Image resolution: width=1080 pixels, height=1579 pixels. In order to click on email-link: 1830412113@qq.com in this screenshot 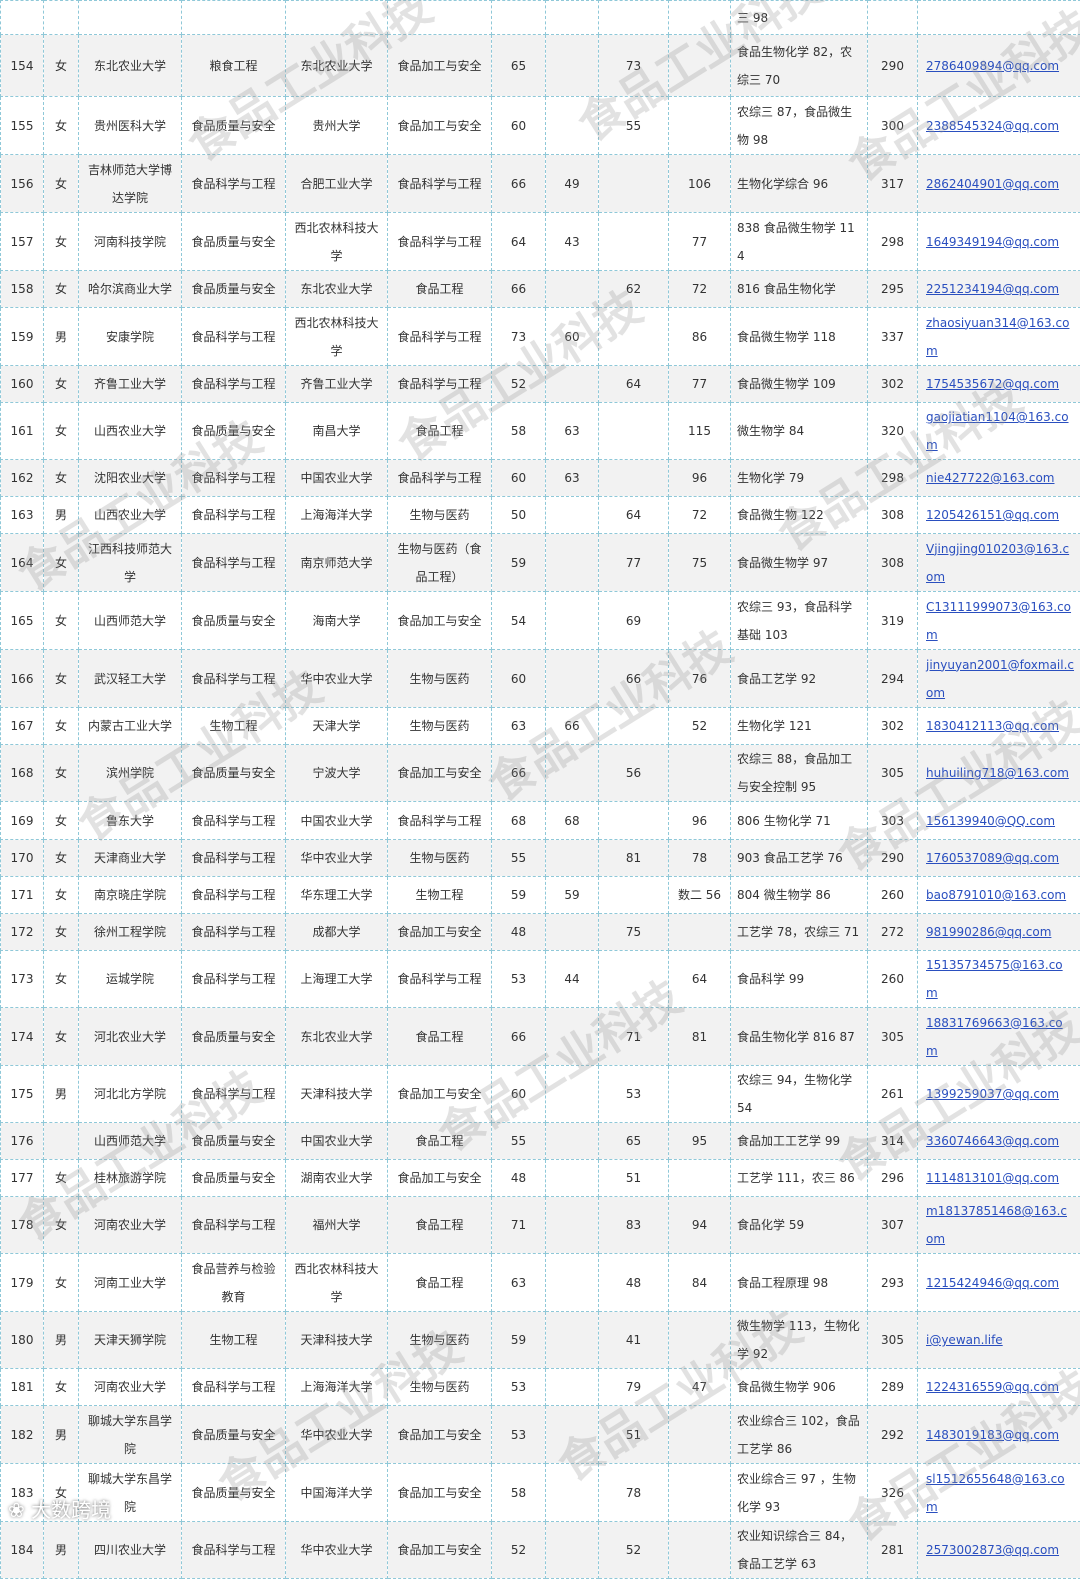, I will do `click(992, 726)`.